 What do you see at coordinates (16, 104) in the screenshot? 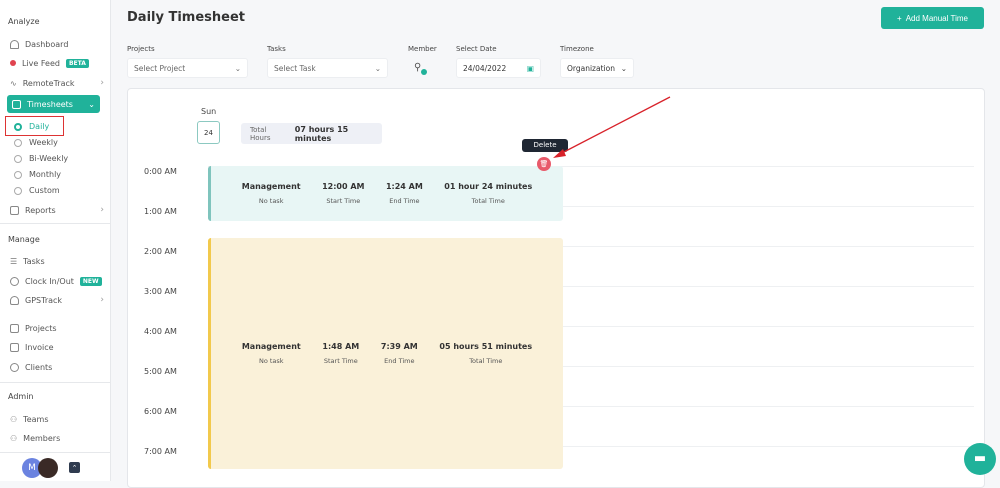
I see `timesheet-icon` at bounding box center [16, 104].